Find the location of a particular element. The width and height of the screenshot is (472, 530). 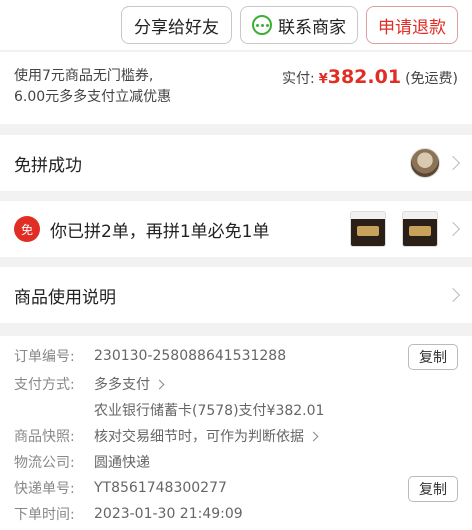

top-action-bar: 分享给好友 联系商家 申请退款 is located at coordinates (236, 25).